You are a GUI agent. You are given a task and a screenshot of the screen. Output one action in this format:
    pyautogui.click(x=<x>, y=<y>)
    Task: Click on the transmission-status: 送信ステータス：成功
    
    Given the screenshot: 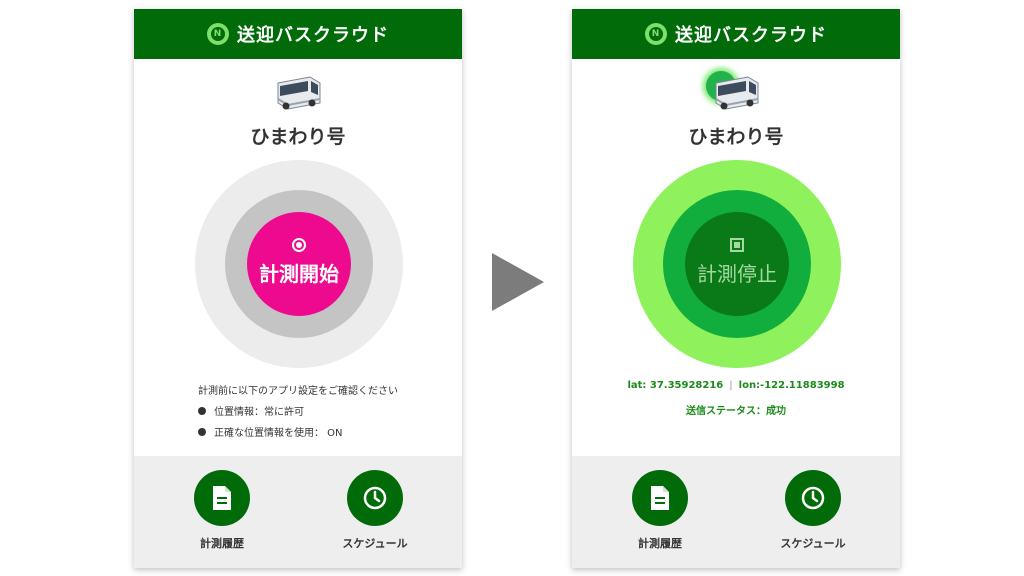 What is the action you would take?
    pyautogui.click(x=736, y=411)
    